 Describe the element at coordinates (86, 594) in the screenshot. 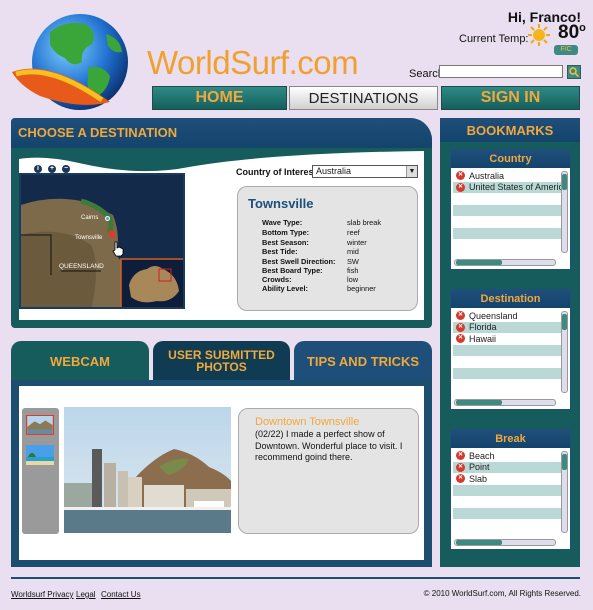

I see `footer-link-legal: Legal` at that location.